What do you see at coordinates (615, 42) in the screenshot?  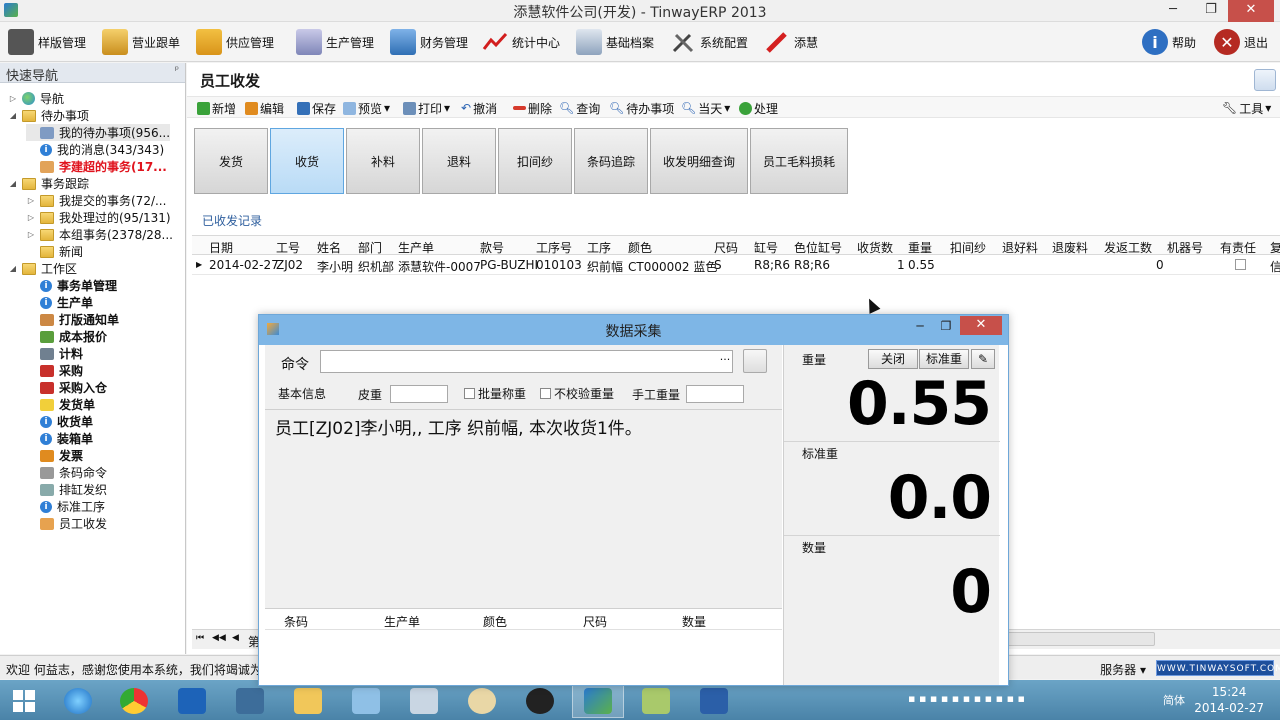 I see `menu-basic-archive: 基础档案` at bounding box center [615, 42].